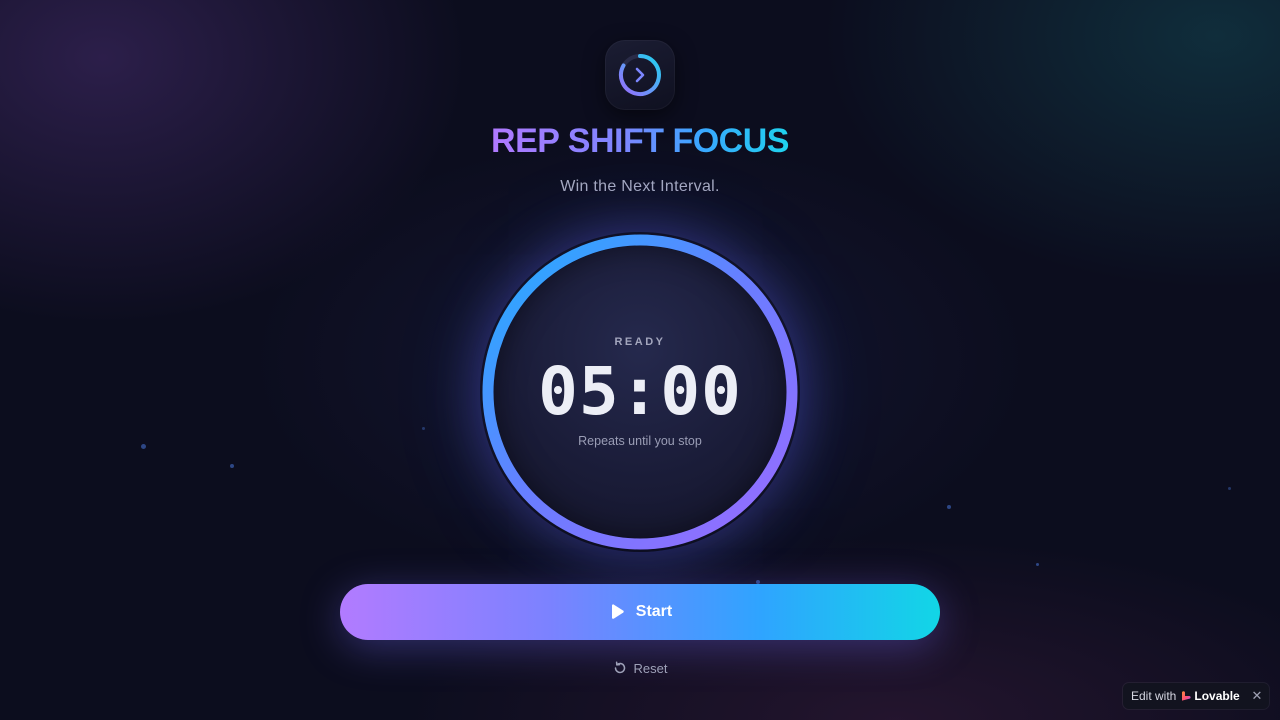 The image size is (1280, 720). Describe the element at coordinates (654, 611) in the screenshot. I see `start-button-label: Start` at that location.